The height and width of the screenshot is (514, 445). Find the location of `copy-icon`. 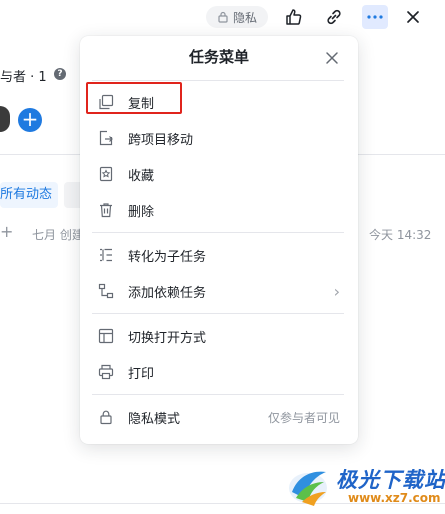

copy-icon is located at coordinates (106, 102).